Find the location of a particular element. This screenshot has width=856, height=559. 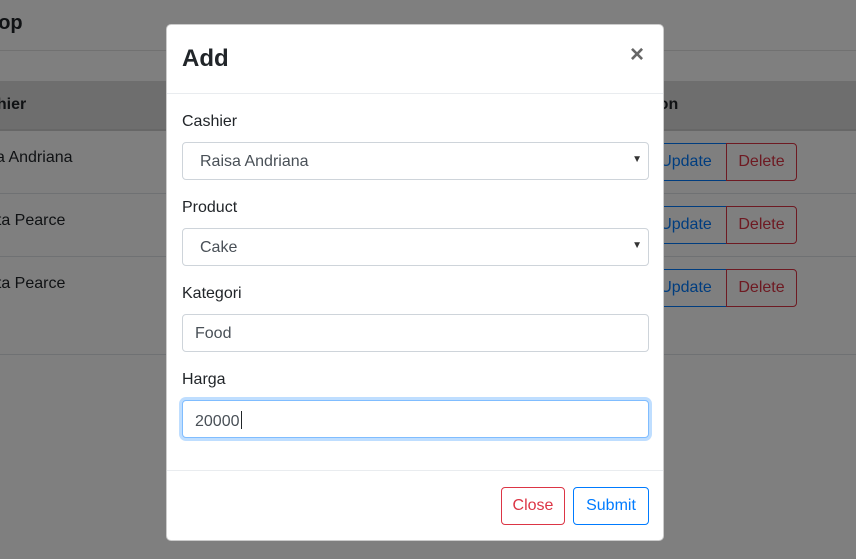

kategori-input: Food is located at coordinates (415, 333).